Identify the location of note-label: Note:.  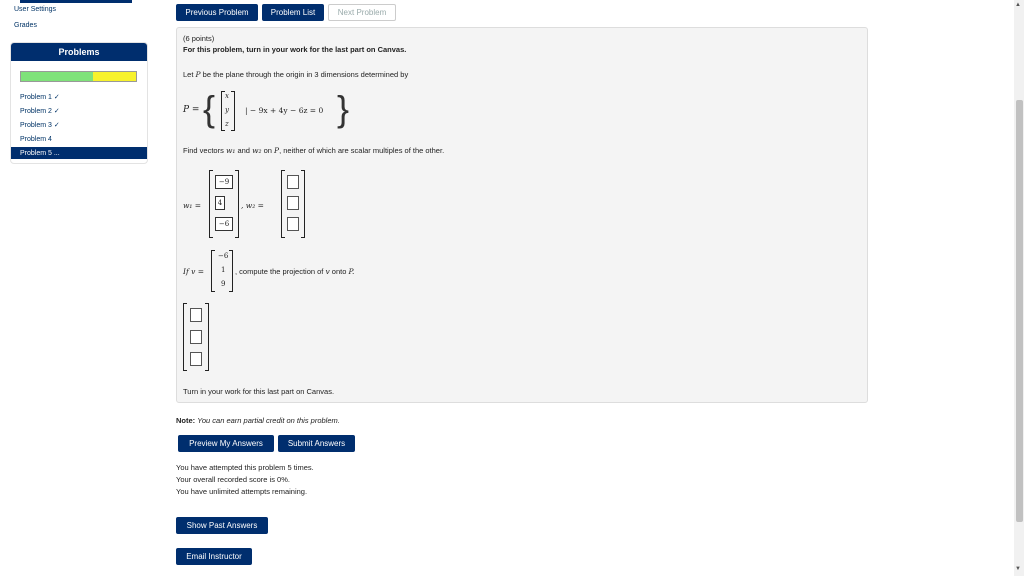
(186, 420).